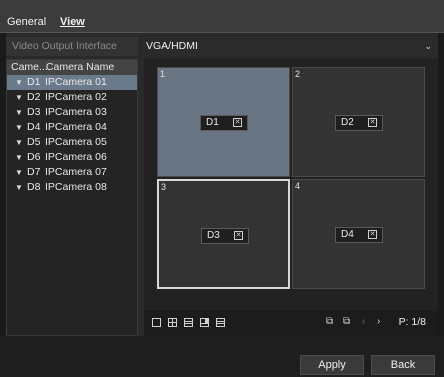  Describe the element at coordinates (80, 67) in the screenshot. I see `camera-name-header: Camera Name` at that location.